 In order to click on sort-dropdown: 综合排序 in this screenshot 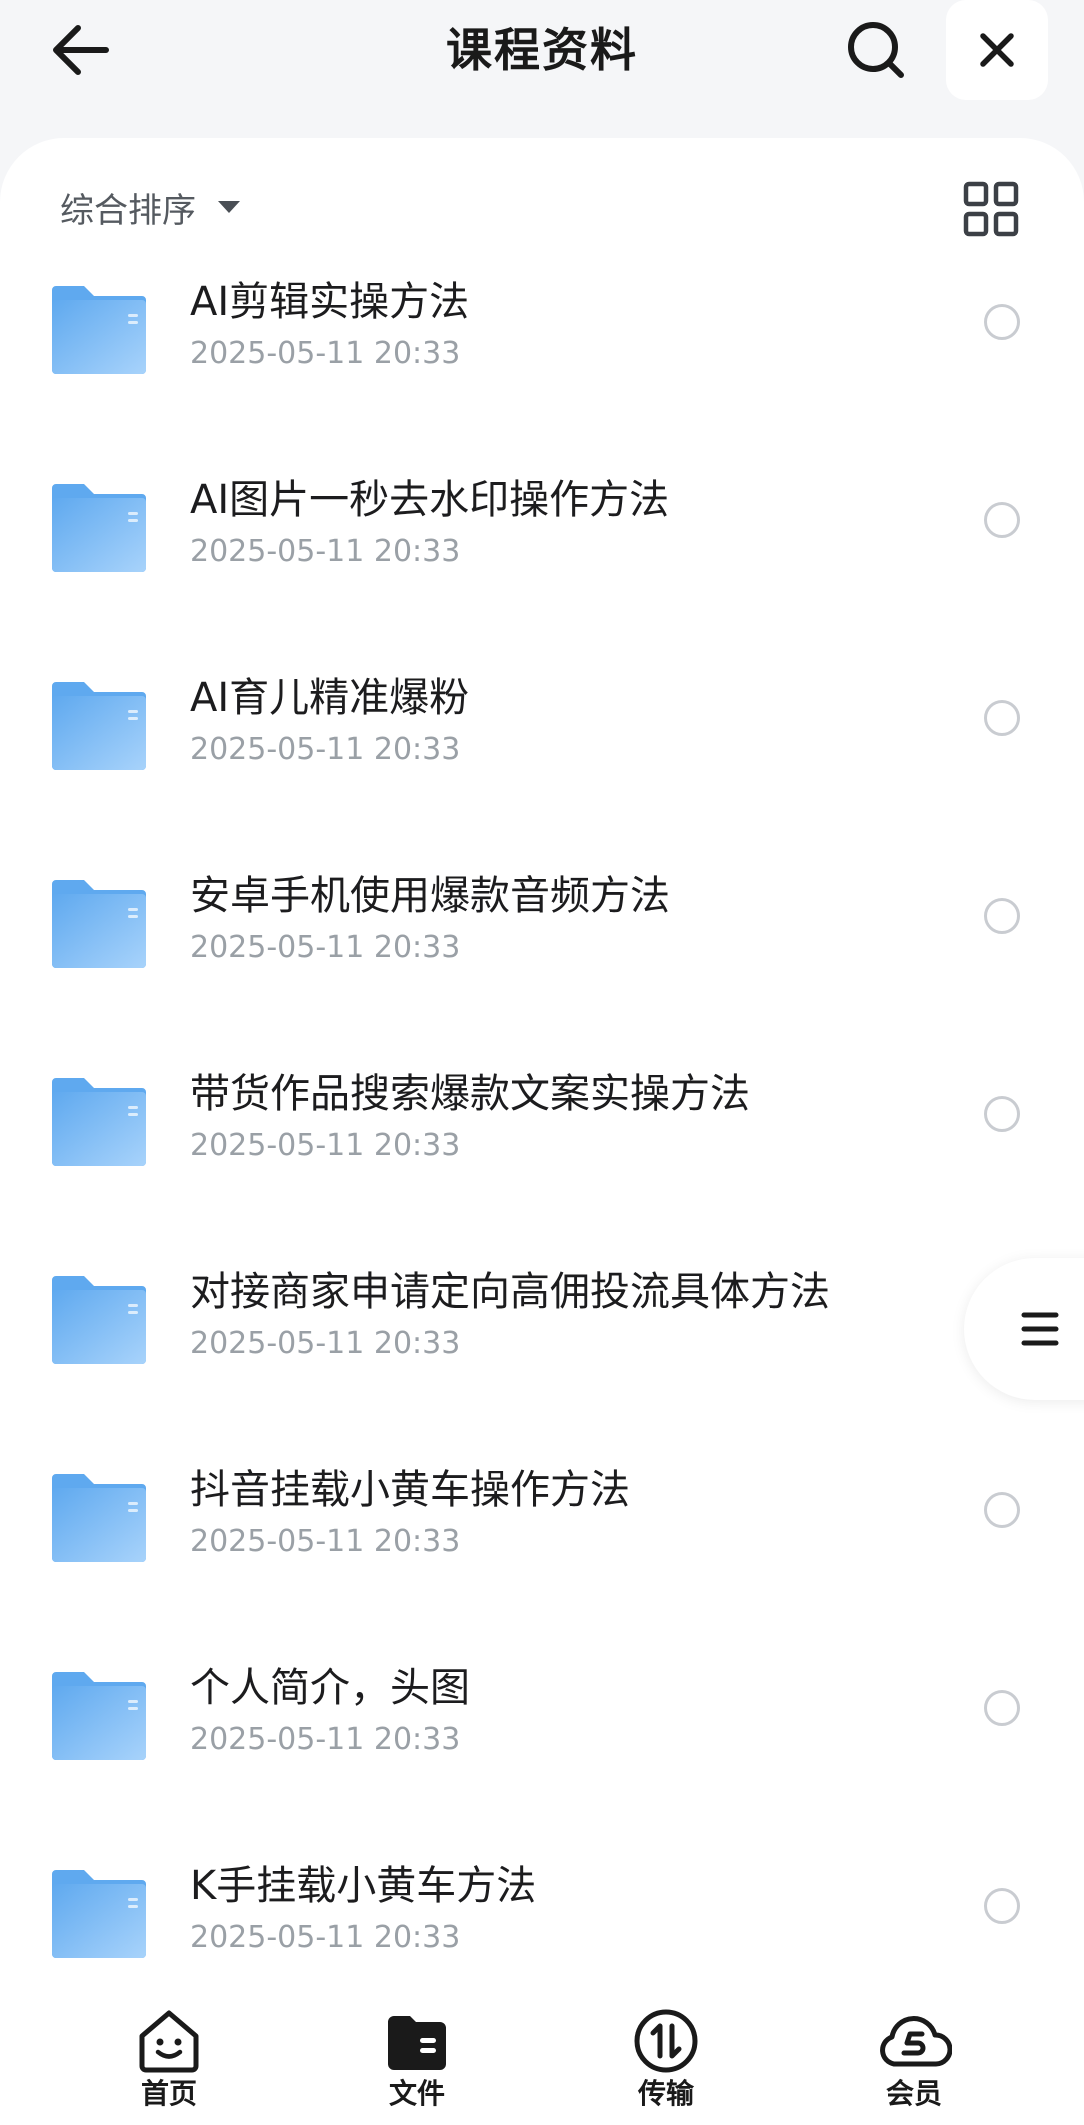, I will do `click(150, 207)`.